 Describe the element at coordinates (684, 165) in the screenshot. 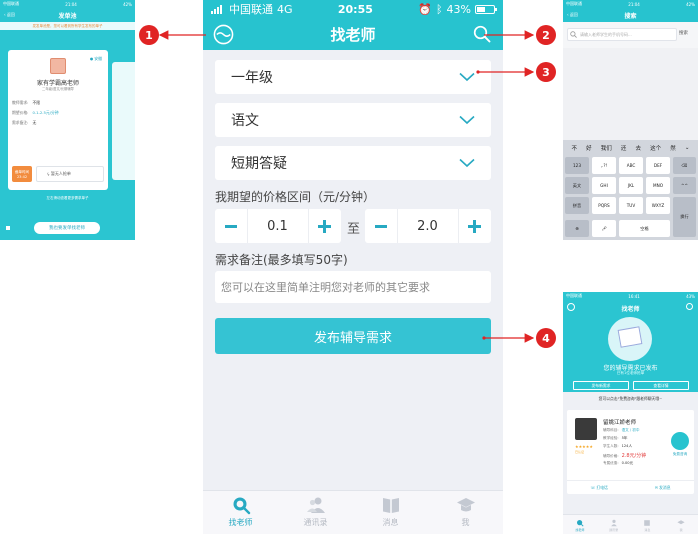

I see `delete-key: ⌫` at that location.